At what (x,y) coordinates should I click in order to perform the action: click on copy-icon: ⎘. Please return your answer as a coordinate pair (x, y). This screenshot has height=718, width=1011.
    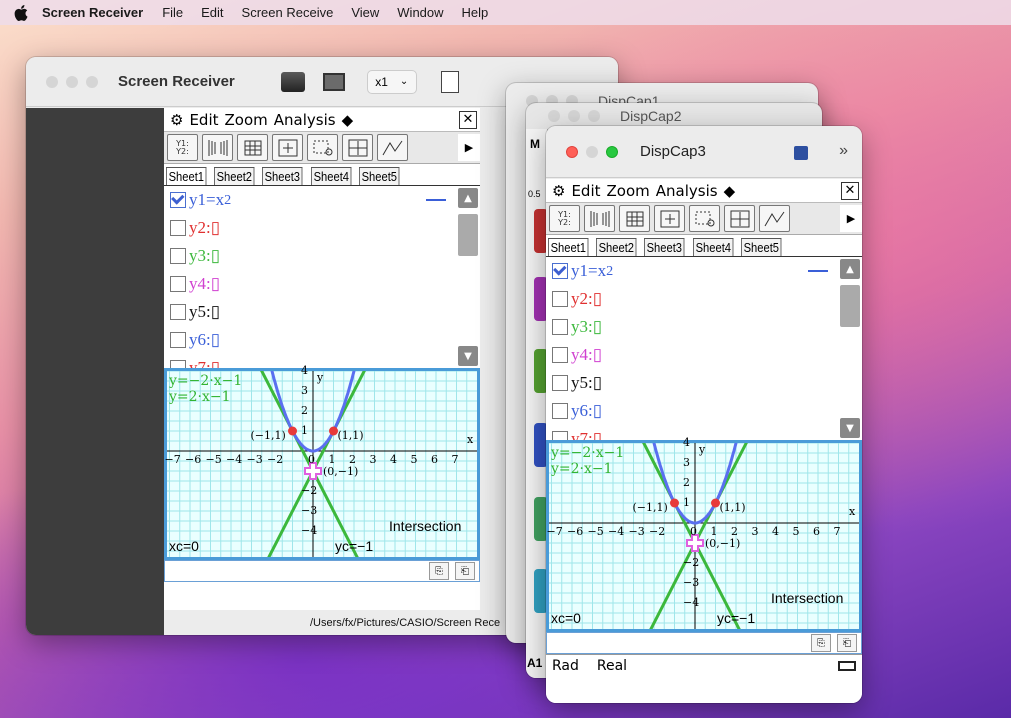
    Looking at the image, I should click on (821, 643).